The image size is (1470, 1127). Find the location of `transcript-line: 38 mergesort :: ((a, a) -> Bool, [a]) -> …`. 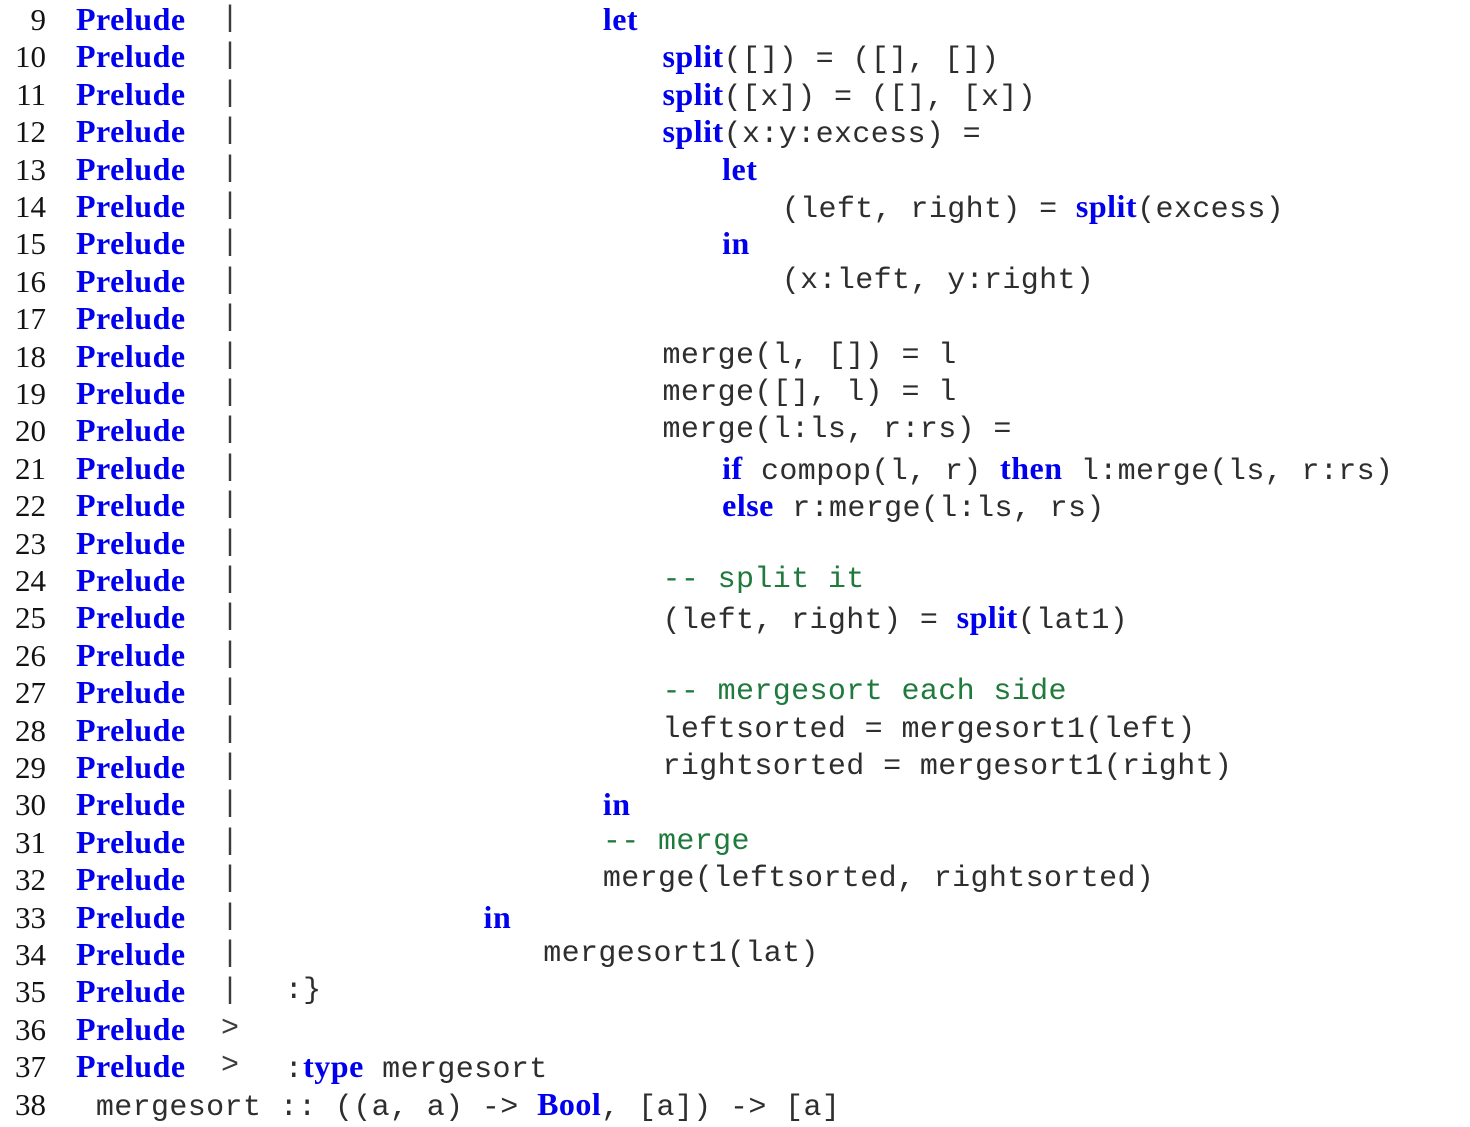

transcript-line: 38 mergesort :: ((a, a) -> Bool, [a]) -> … is located at coordinates (735, 1105).